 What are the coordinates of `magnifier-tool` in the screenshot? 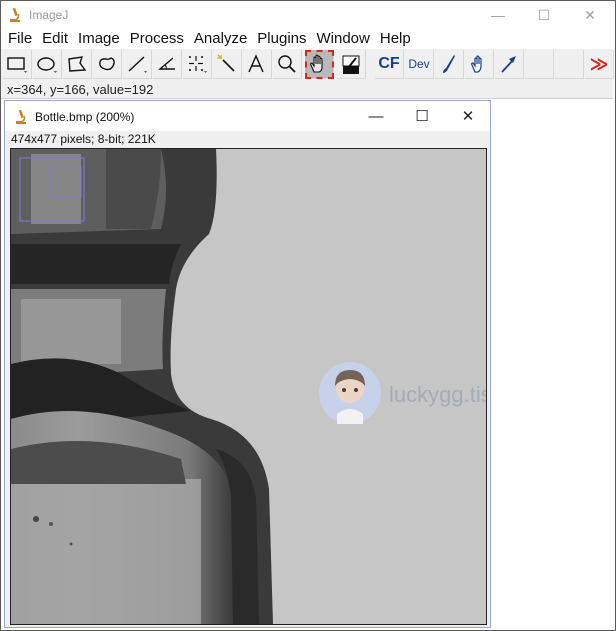 It's located at (287, 64).